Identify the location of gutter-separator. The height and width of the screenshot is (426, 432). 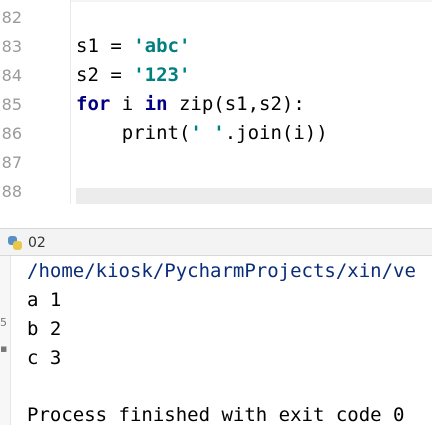
(70, 102).